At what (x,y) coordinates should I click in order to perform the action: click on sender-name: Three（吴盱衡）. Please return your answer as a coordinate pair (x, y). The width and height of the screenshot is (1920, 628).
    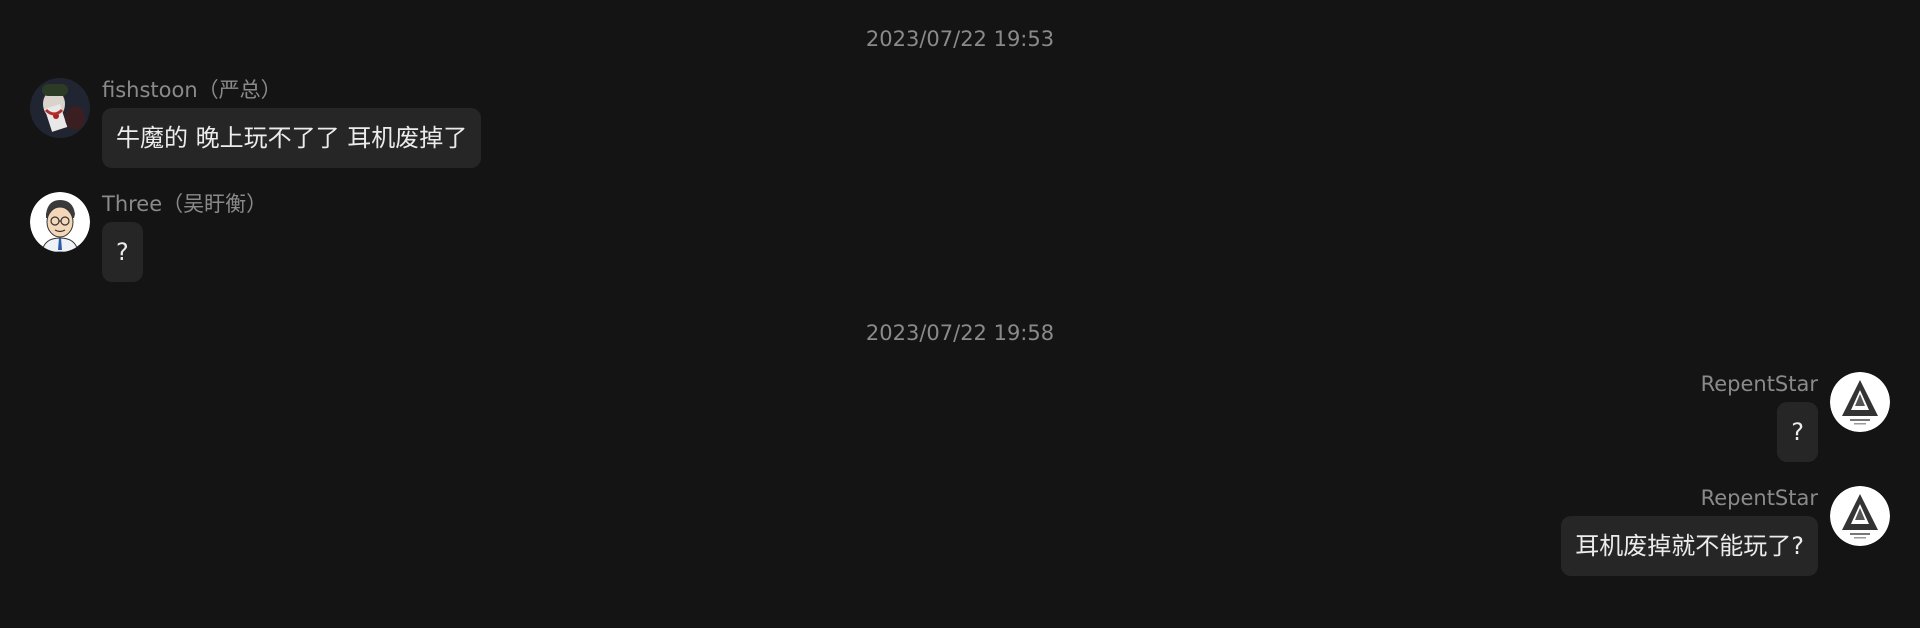
    Looking at the image, I should click on (185, 204).